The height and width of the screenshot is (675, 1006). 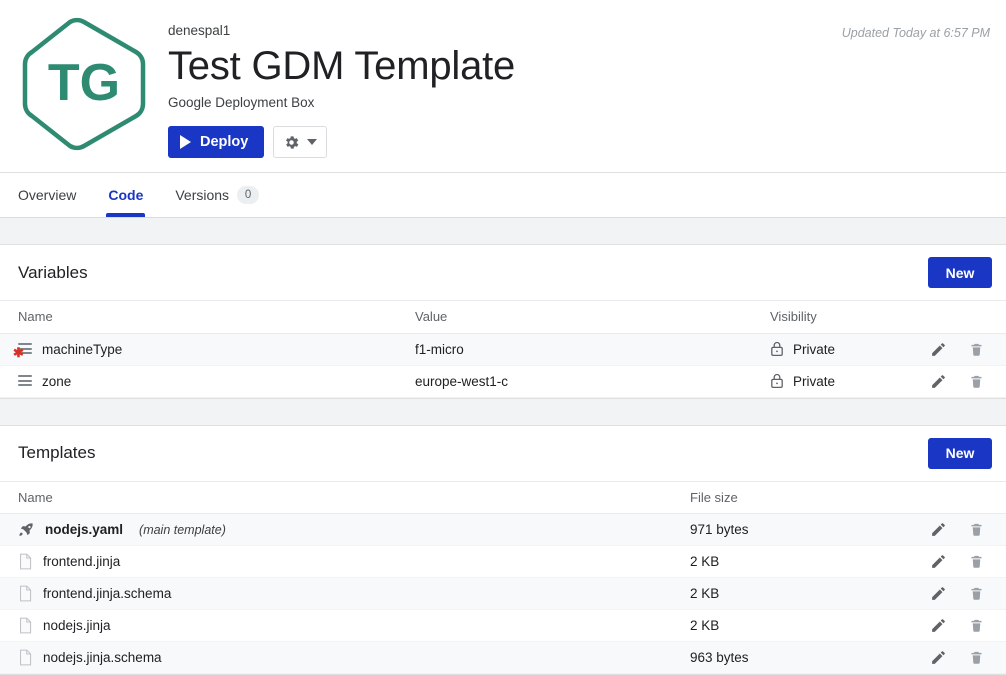 I want to click on owner-name: denespal1, so click(x=199, y=30).